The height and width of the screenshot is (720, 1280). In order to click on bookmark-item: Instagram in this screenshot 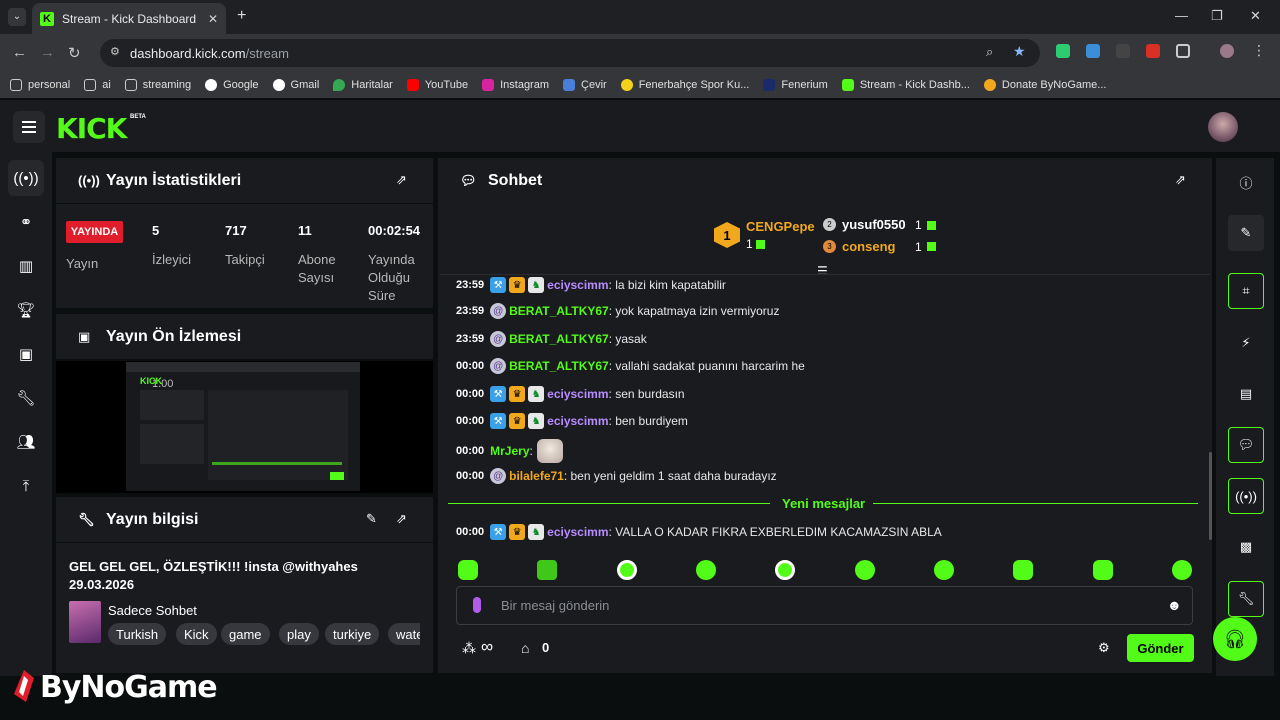, I will do `click(515, 85)`.